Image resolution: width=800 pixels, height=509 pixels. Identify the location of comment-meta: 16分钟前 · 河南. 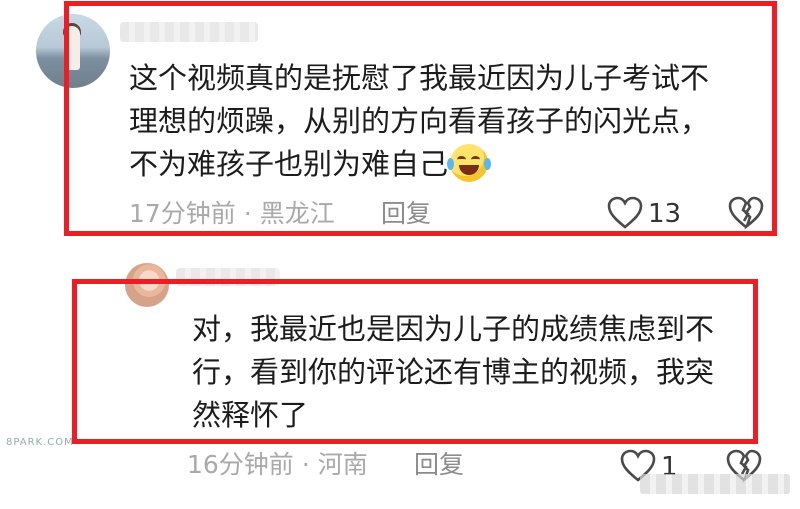
(277, 465).